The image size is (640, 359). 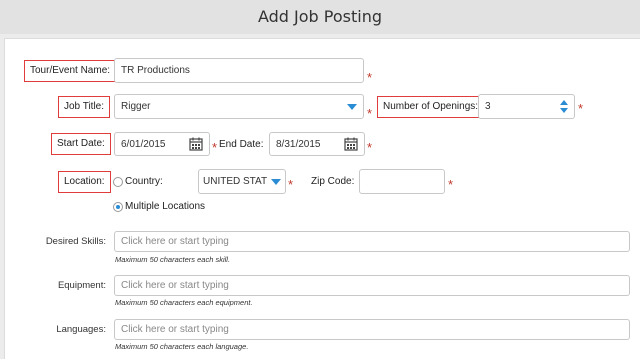 I want to click on page-header: Add Job Posting, so click(x=320, y=17).